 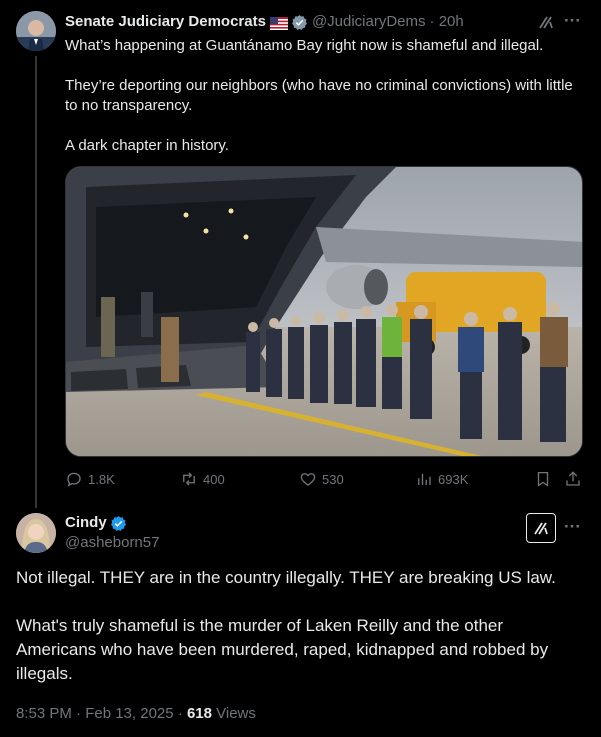 I want to click on views-button: 693K, so click(x=441, y=479).